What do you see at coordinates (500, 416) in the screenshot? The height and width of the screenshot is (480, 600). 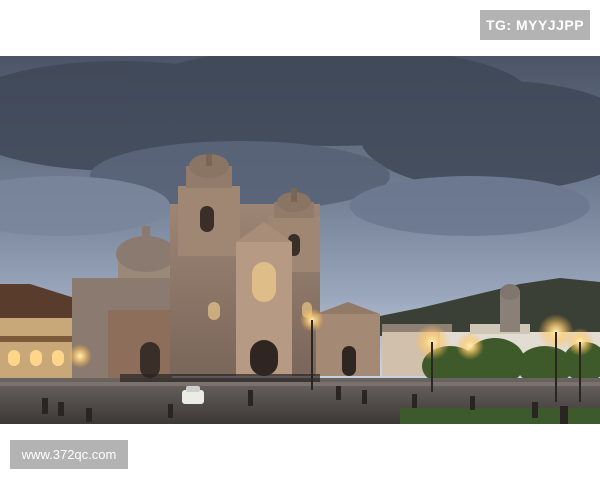 I see `grass` at bounding box center [500, 416].